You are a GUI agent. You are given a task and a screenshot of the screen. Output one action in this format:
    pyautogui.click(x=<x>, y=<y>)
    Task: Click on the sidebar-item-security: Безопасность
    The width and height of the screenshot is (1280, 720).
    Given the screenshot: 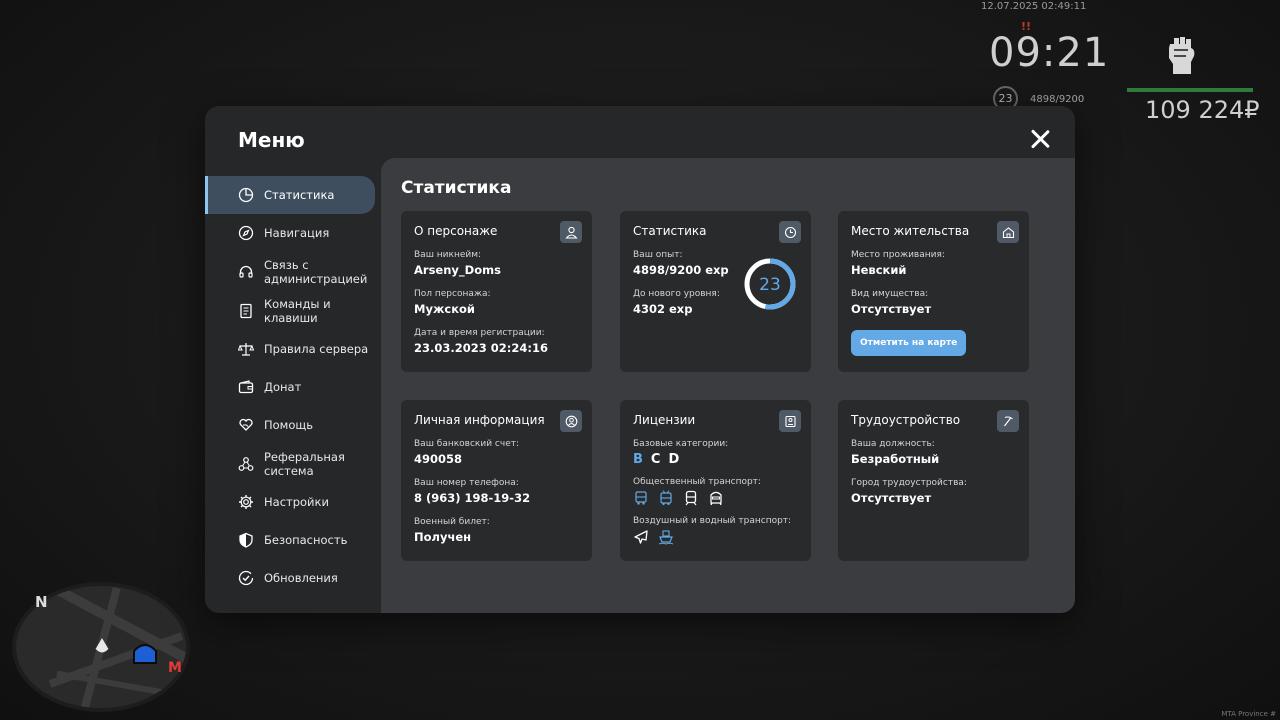 What is the action you would take?
    pyautogui.click(x=293, y=540)
    